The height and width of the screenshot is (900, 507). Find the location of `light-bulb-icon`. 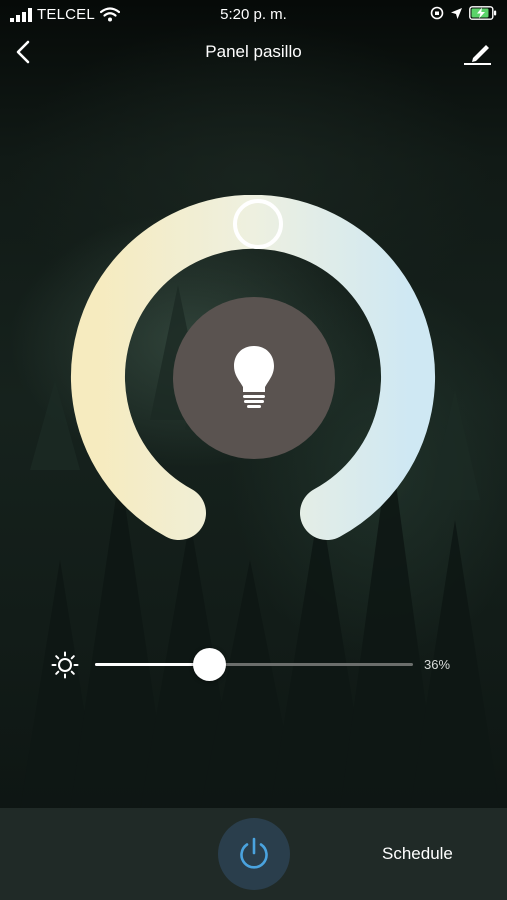

light-bulb-icon is located at coordinates (254, 377).